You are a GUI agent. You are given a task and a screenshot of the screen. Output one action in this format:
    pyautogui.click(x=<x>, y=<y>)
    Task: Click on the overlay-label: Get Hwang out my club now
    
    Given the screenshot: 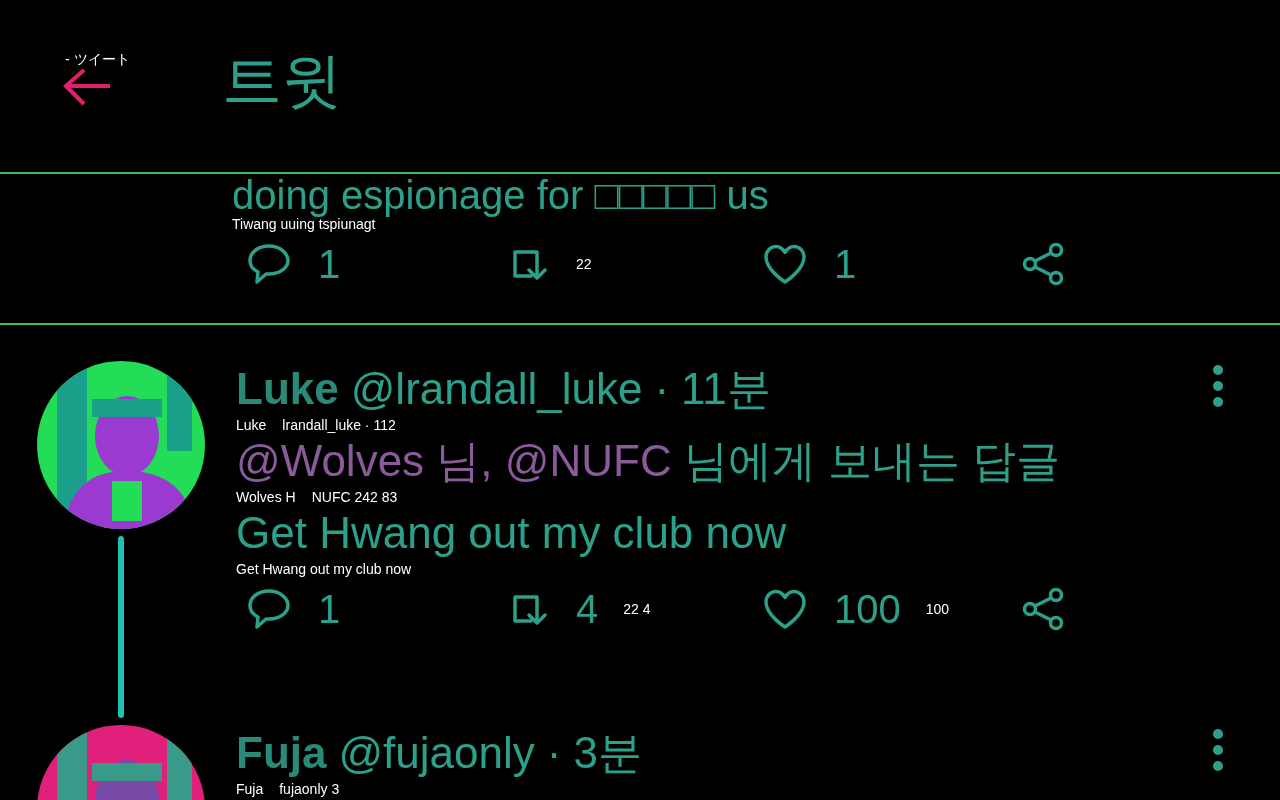 What is the action you would take?
    pyautogui.click(x=324, y=569)
    